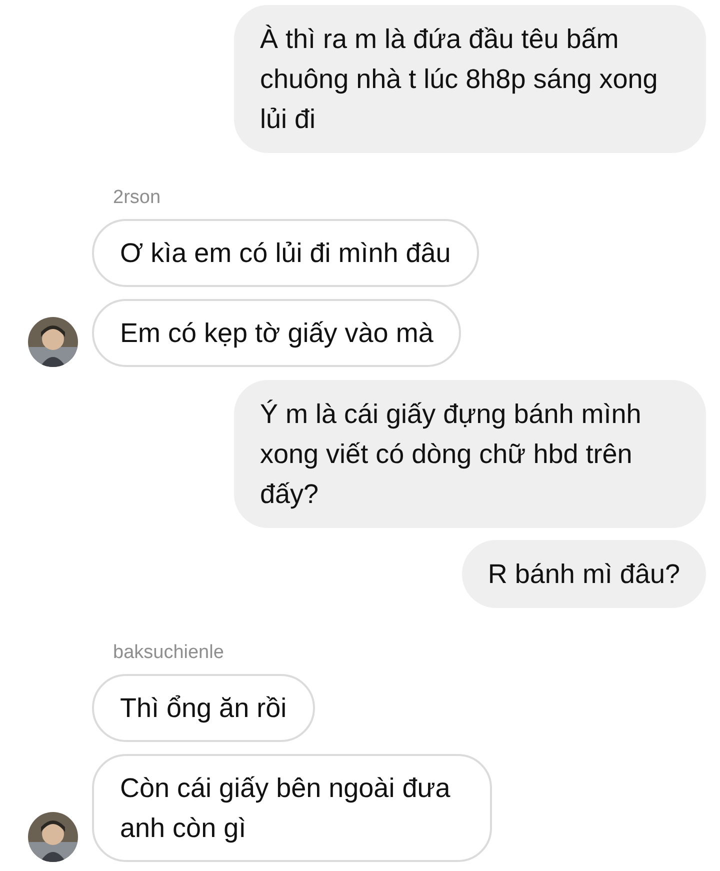 This screenshot has height=871, width=720. I want to click on message-bubble: Em có kẹp tờ giấy vào mà, so click(277, 333).